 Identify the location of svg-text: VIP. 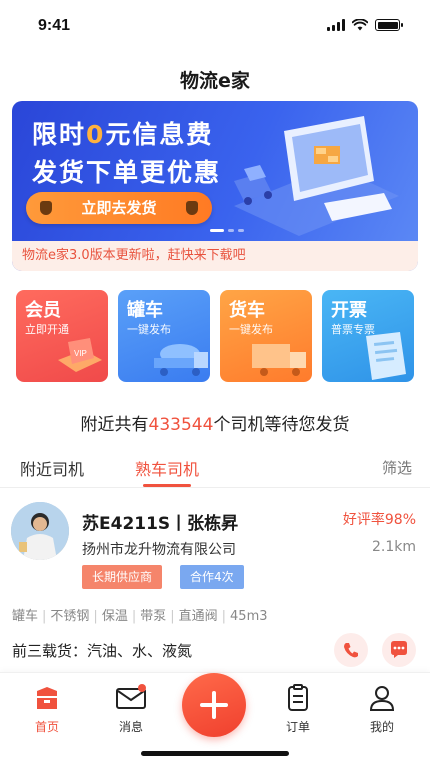
(80, 353).